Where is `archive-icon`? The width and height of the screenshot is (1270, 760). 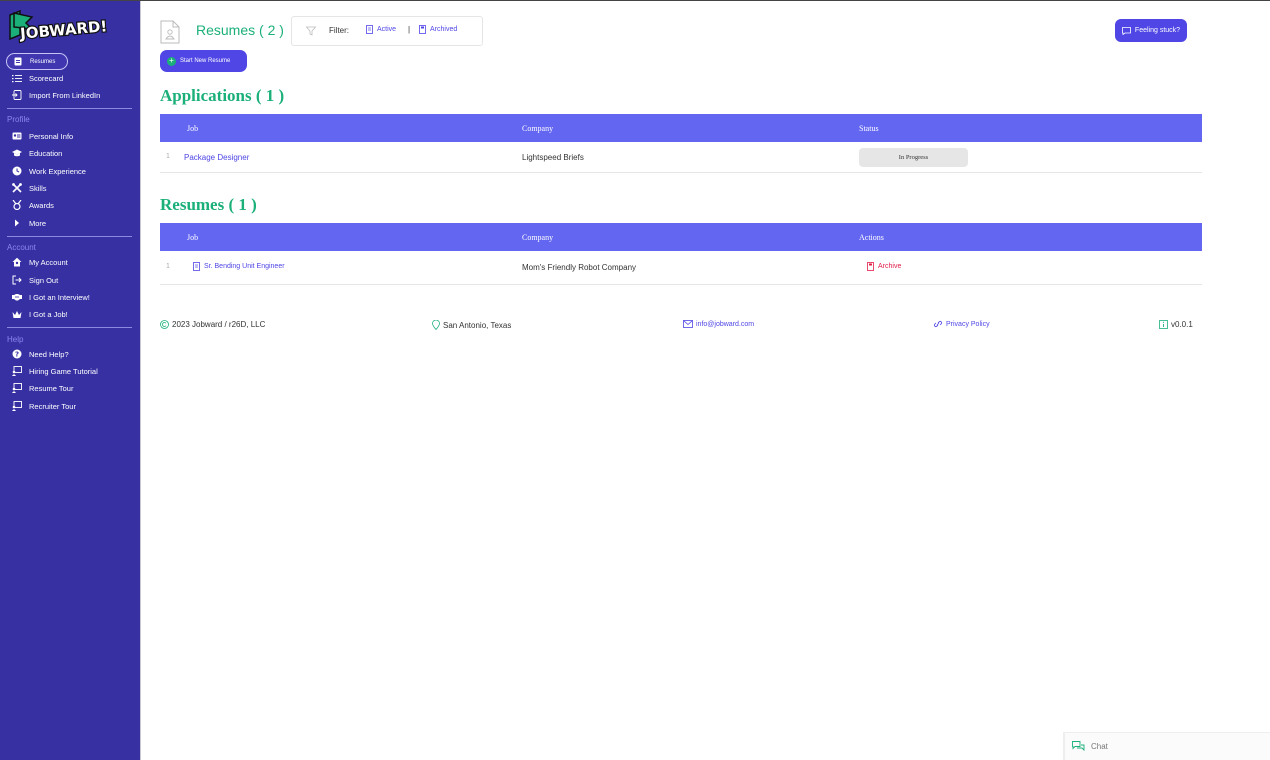 archive-icon is located at coordinates (870, 266).